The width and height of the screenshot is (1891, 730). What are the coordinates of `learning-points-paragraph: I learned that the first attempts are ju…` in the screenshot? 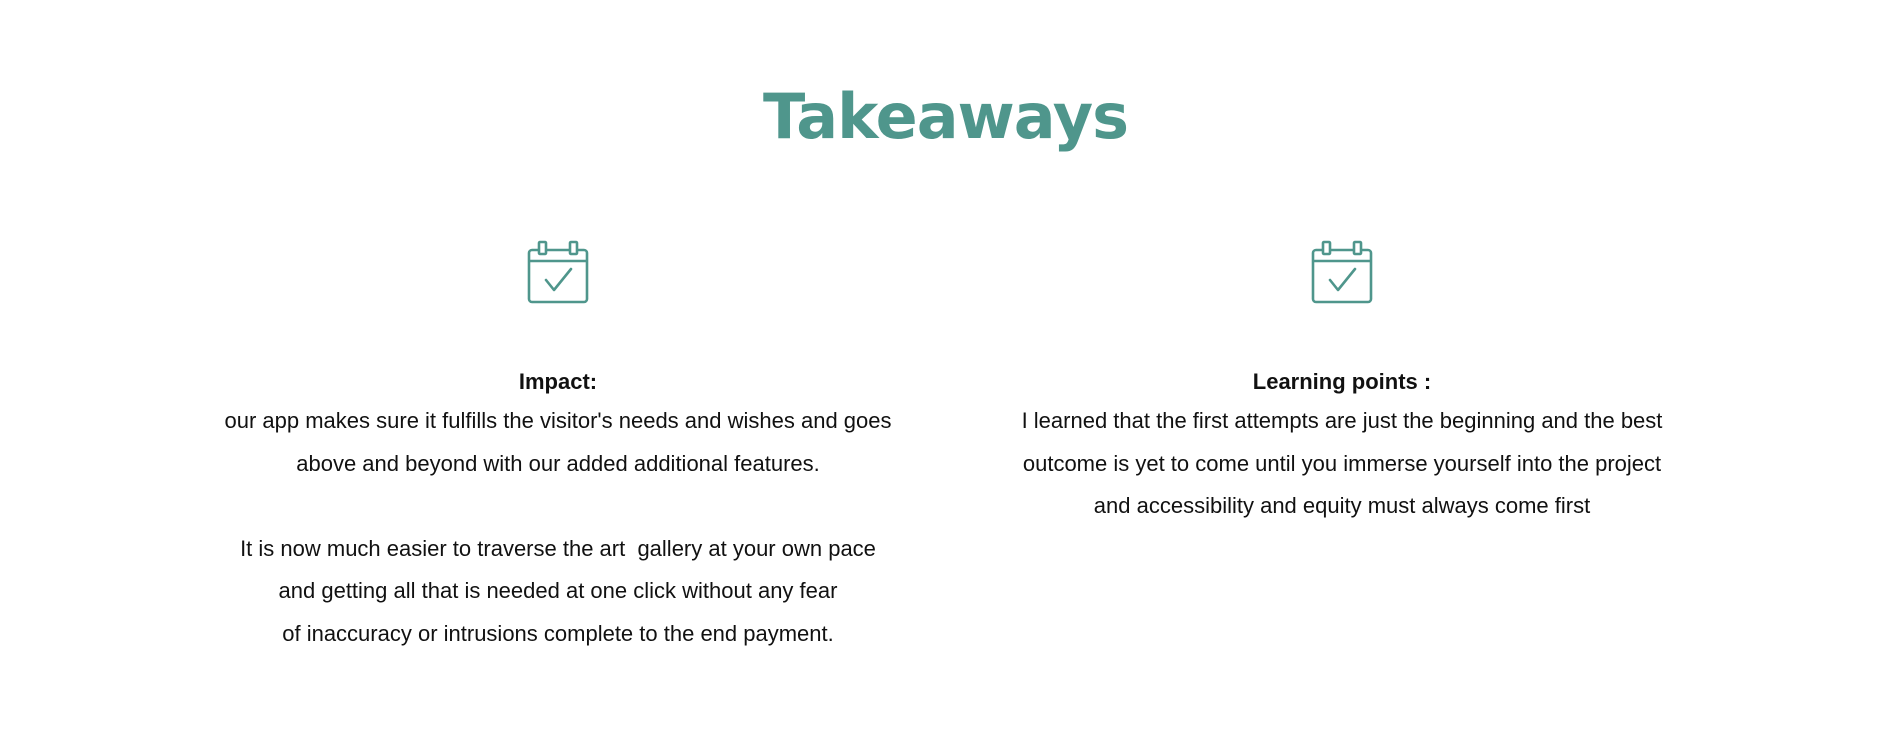 It's located at (1342, 464).